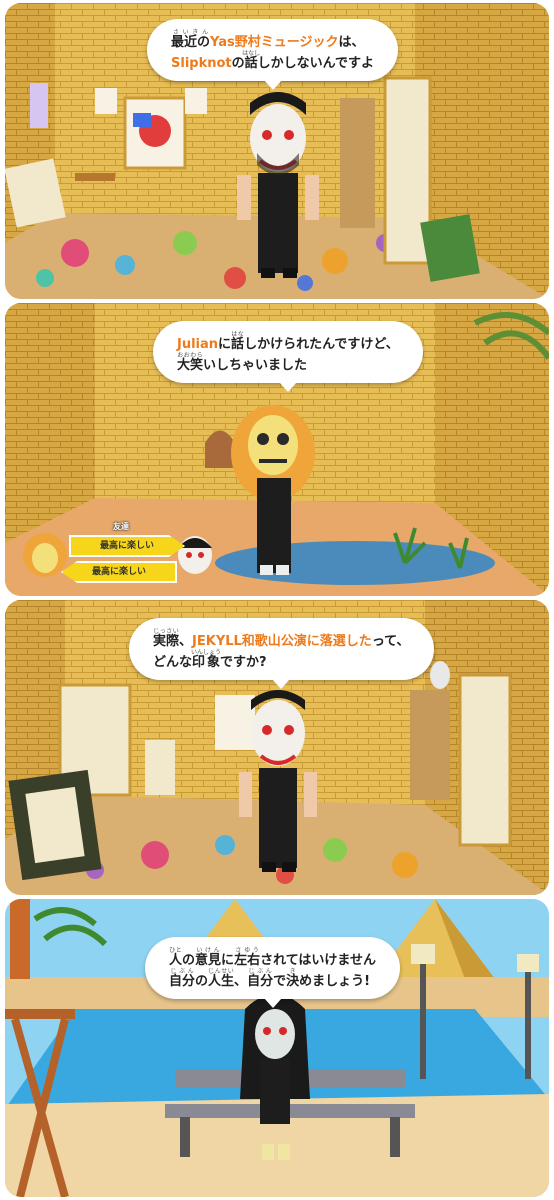 The width and height of the screenshot is (554, 1200). Describe the element at coordinates (318, 960) in the screenshot. I see `text-segment: されてはいけません` at that location.